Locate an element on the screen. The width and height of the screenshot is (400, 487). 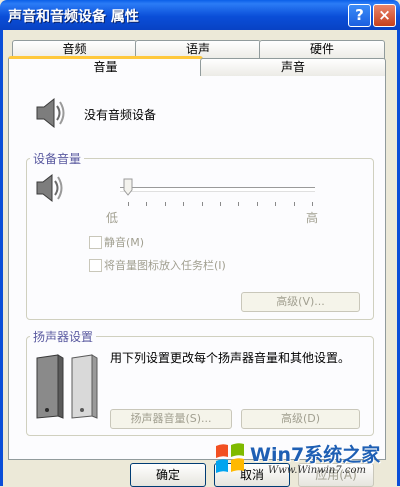
tray-icon-label: 将音量图标放入任务栏(I) is located at coordinates (165, 265).